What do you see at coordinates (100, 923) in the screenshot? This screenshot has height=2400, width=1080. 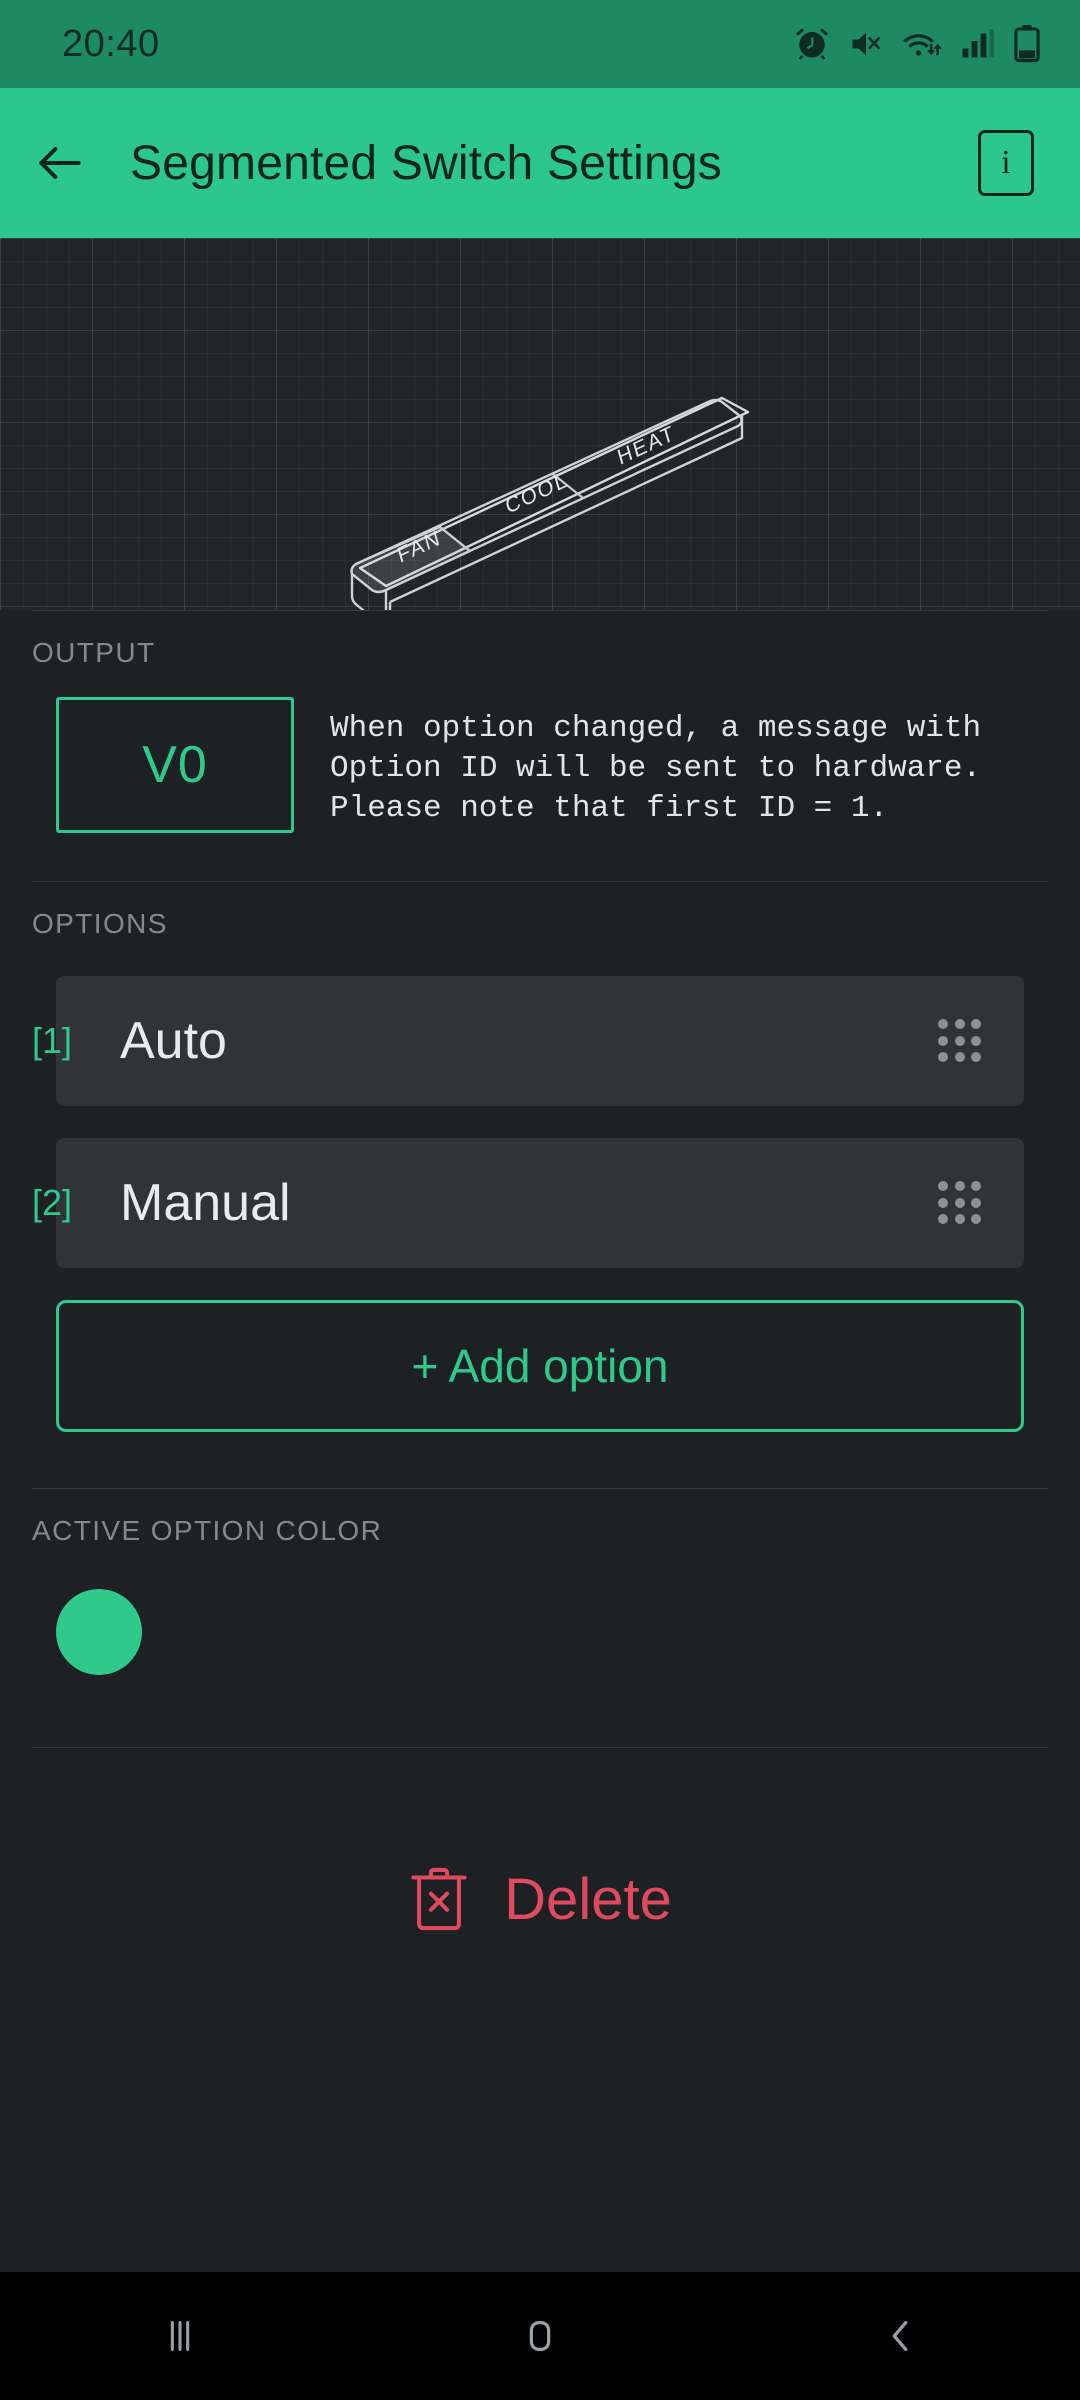 I see `section-label-options: OPTIONS` at bounding box center [100, 923].